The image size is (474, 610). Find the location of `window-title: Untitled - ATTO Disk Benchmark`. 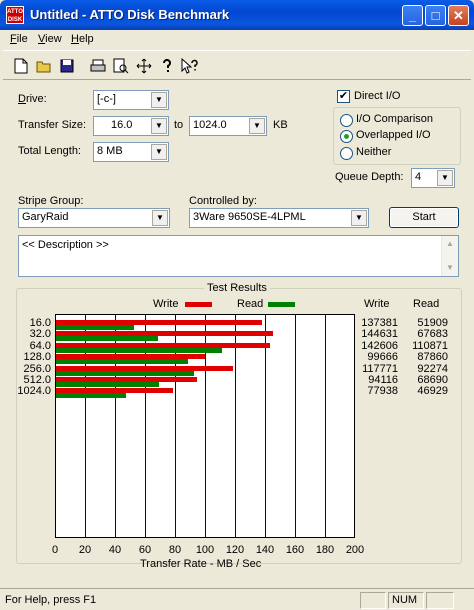

window-title: Untitled - ATTO Disk Benchmark is located at coordinates (130, 14).